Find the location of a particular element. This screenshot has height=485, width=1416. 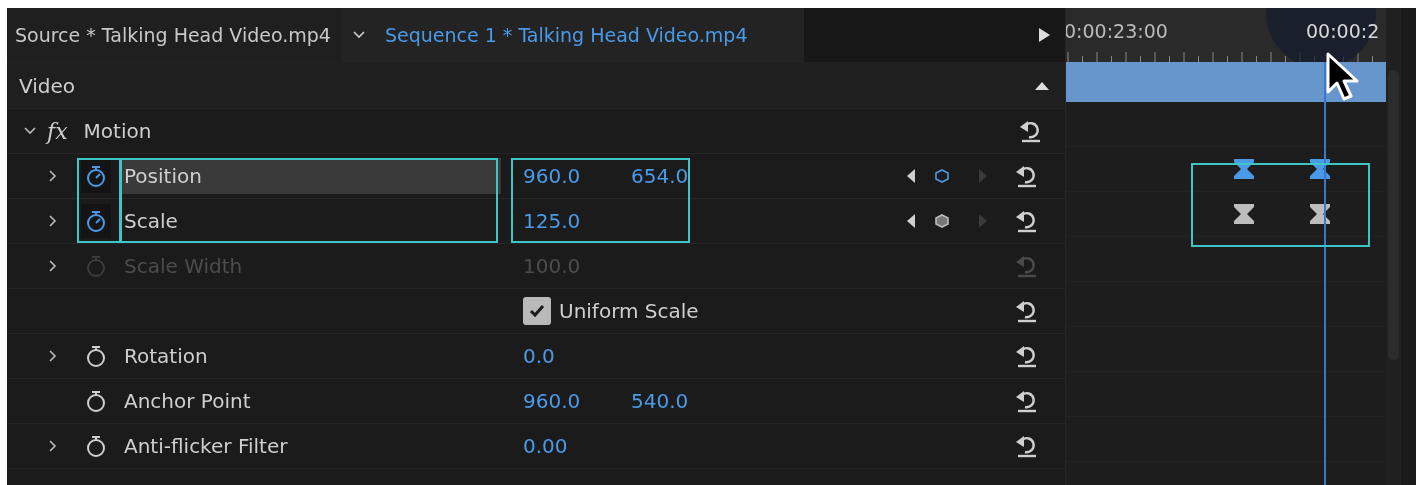

property-value: 125.0 is located at coordinates (577, 221).